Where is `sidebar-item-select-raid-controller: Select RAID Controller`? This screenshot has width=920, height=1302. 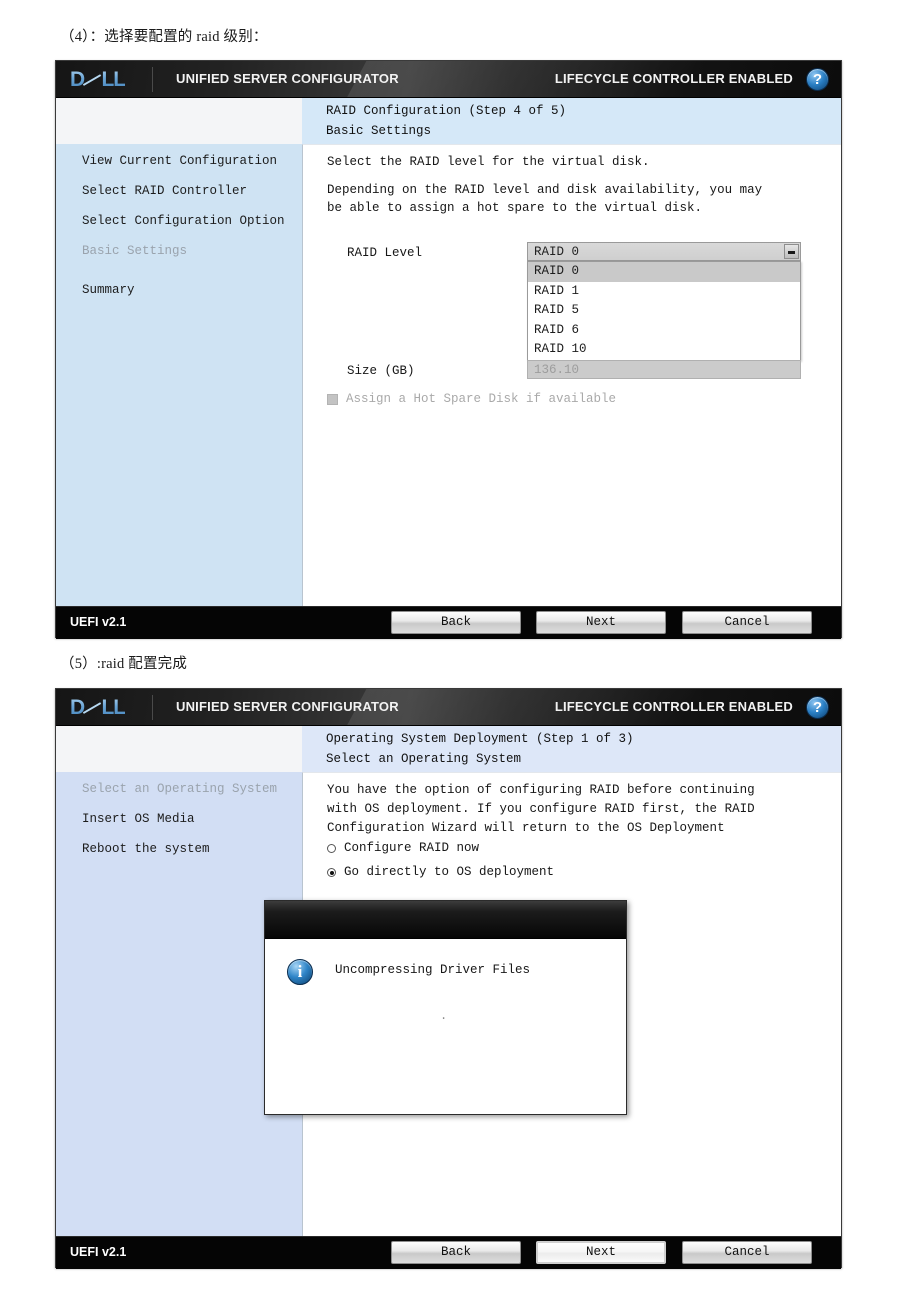 sidebar-item-select-raid-controller: Select RAID Controller is located at coordinates (164, 191).